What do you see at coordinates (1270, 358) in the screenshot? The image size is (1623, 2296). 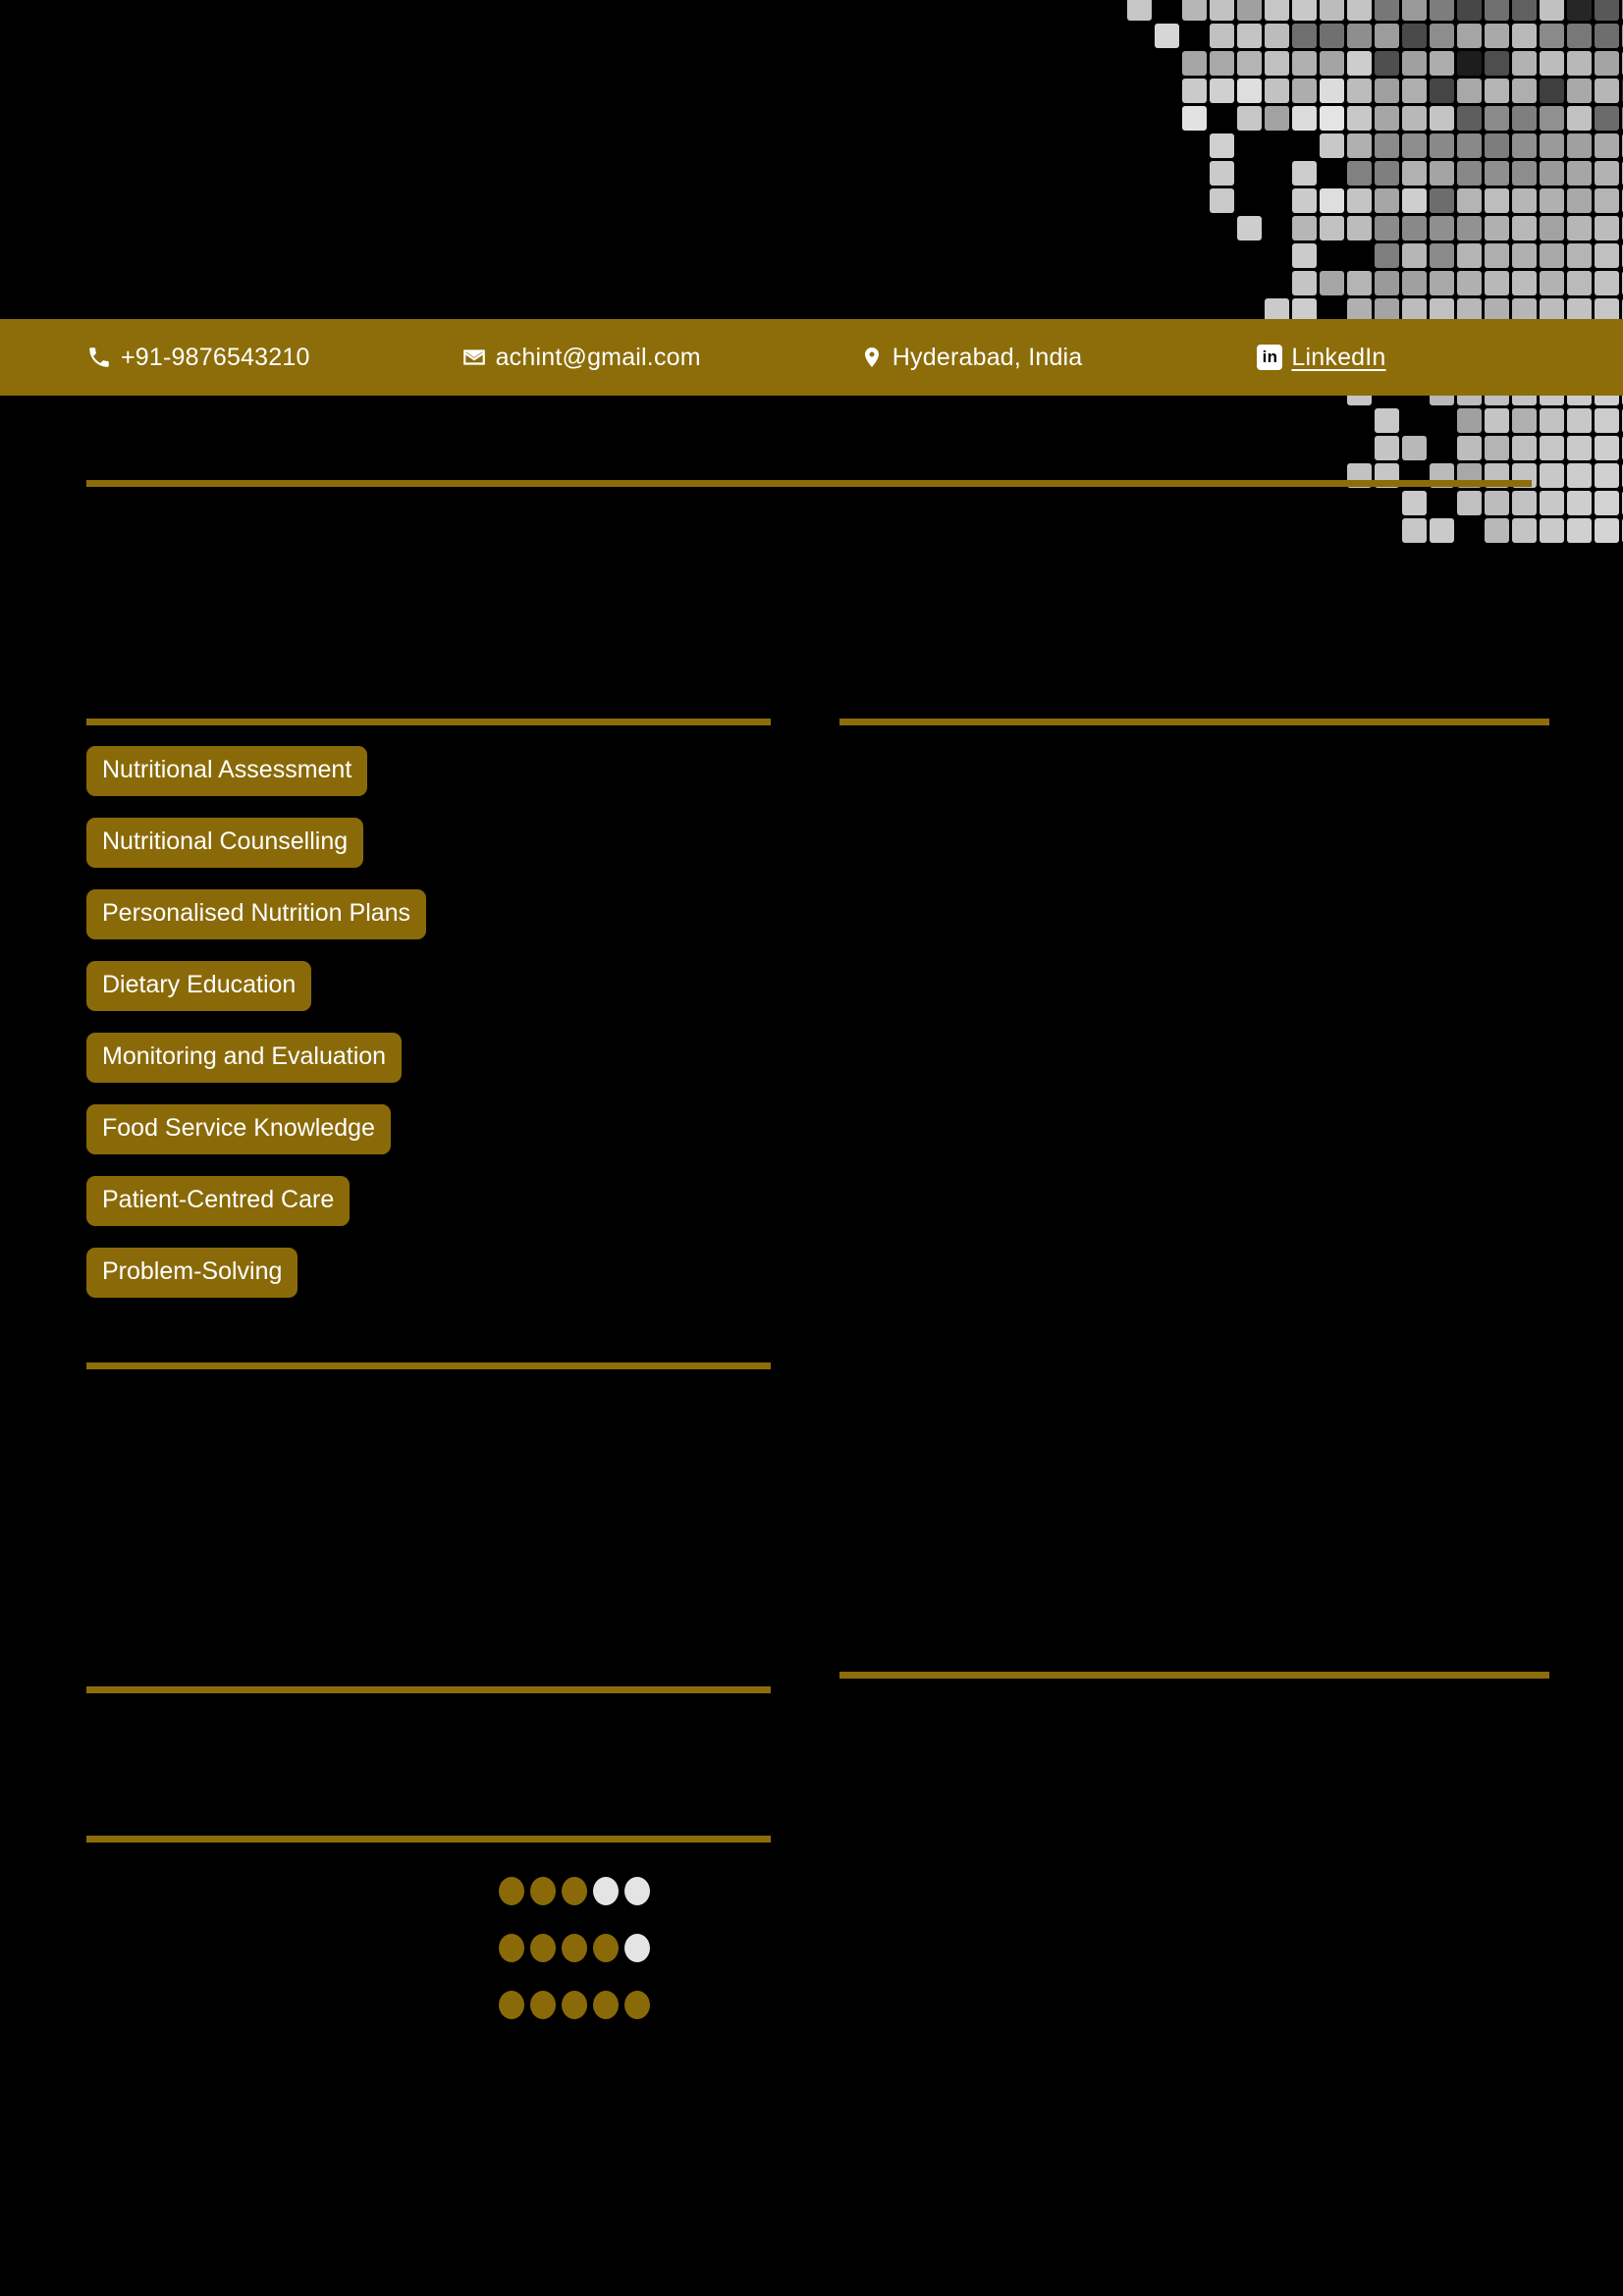 I see `linkedin-icon: in` at bounding box center [1270, 358].